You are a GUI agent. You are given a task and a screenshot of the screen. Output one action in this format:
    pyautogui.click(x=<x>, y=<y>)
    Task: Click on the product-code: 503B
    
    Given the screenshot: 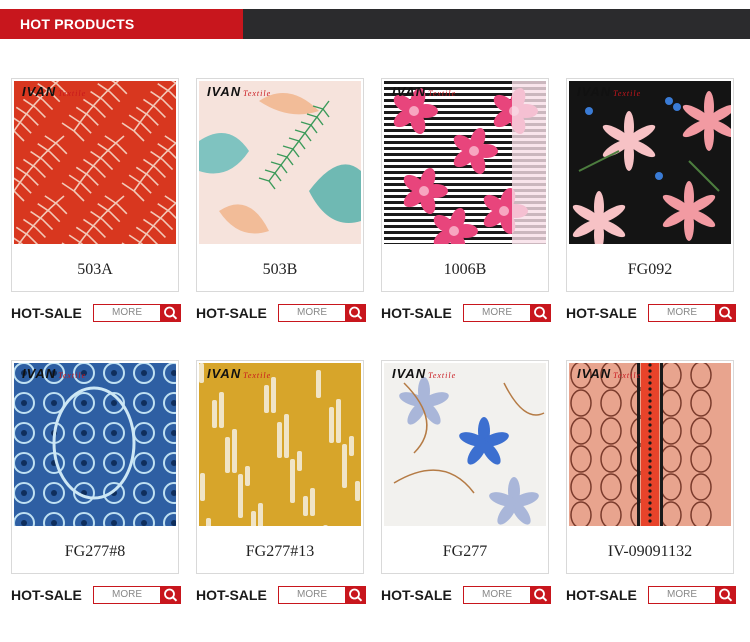 What is the action you would take?
    pyautogui.click(x=280, y=270)
    